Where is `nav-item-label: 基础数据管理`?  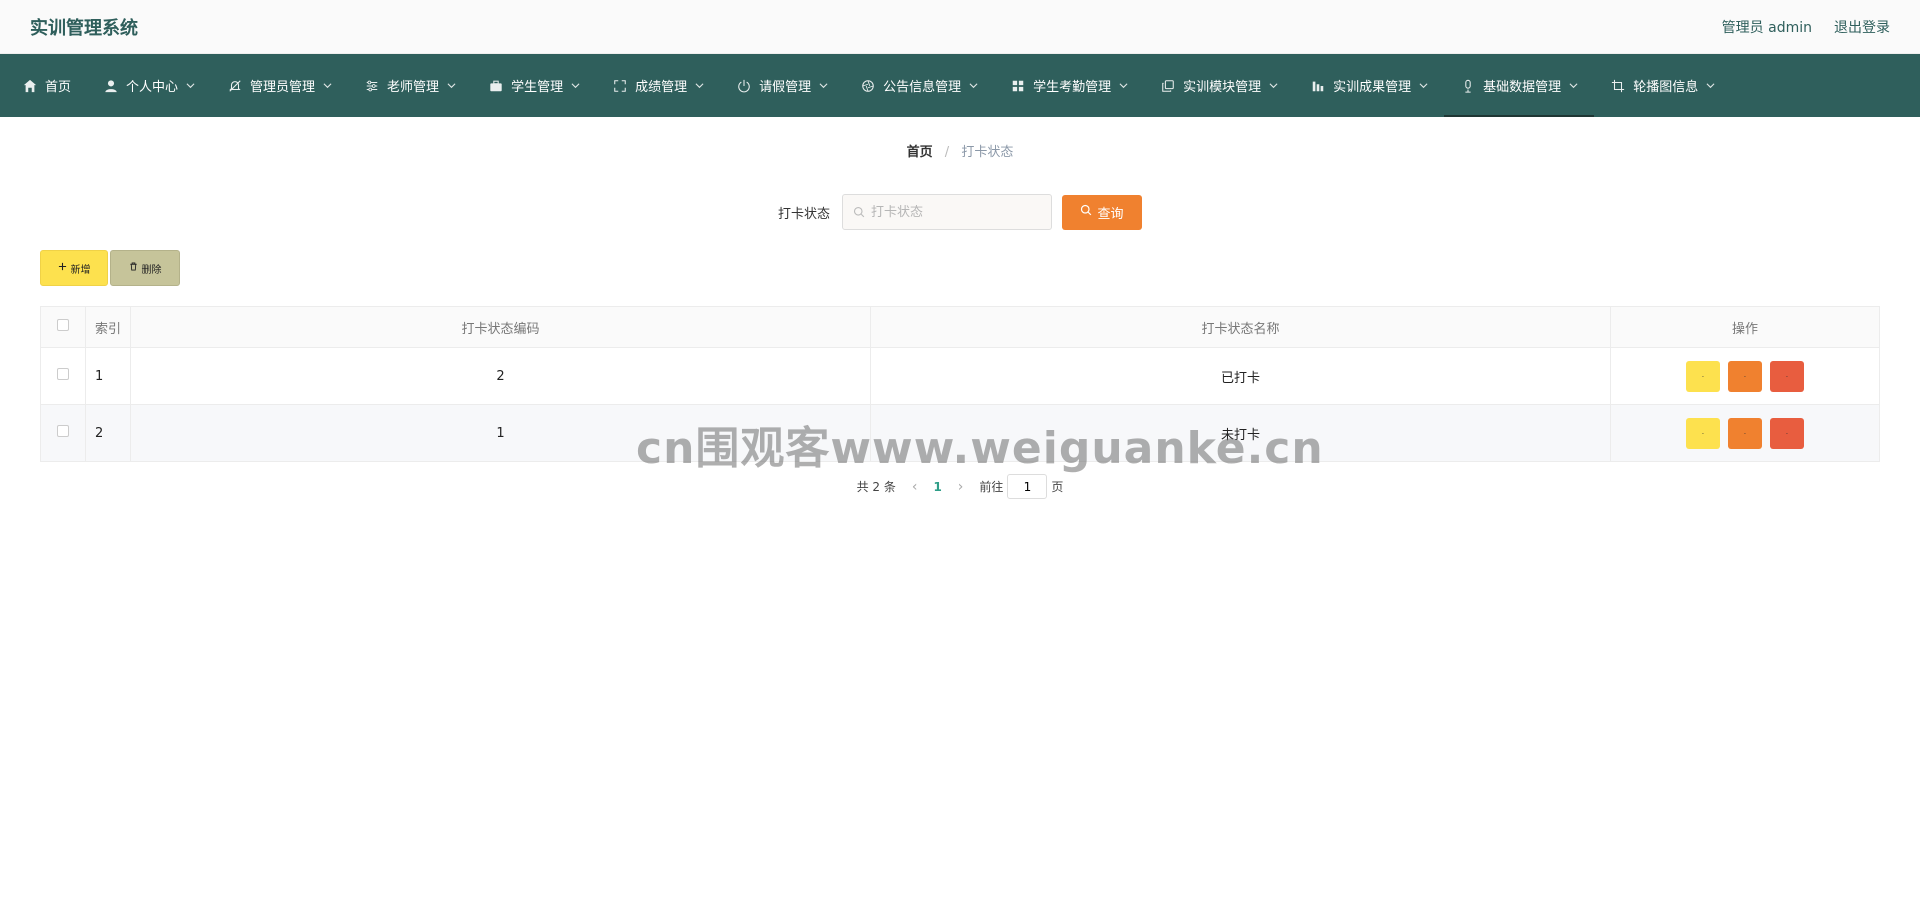 nav-item-label: 基础数据管理 is located at coordinates (1522, 87).